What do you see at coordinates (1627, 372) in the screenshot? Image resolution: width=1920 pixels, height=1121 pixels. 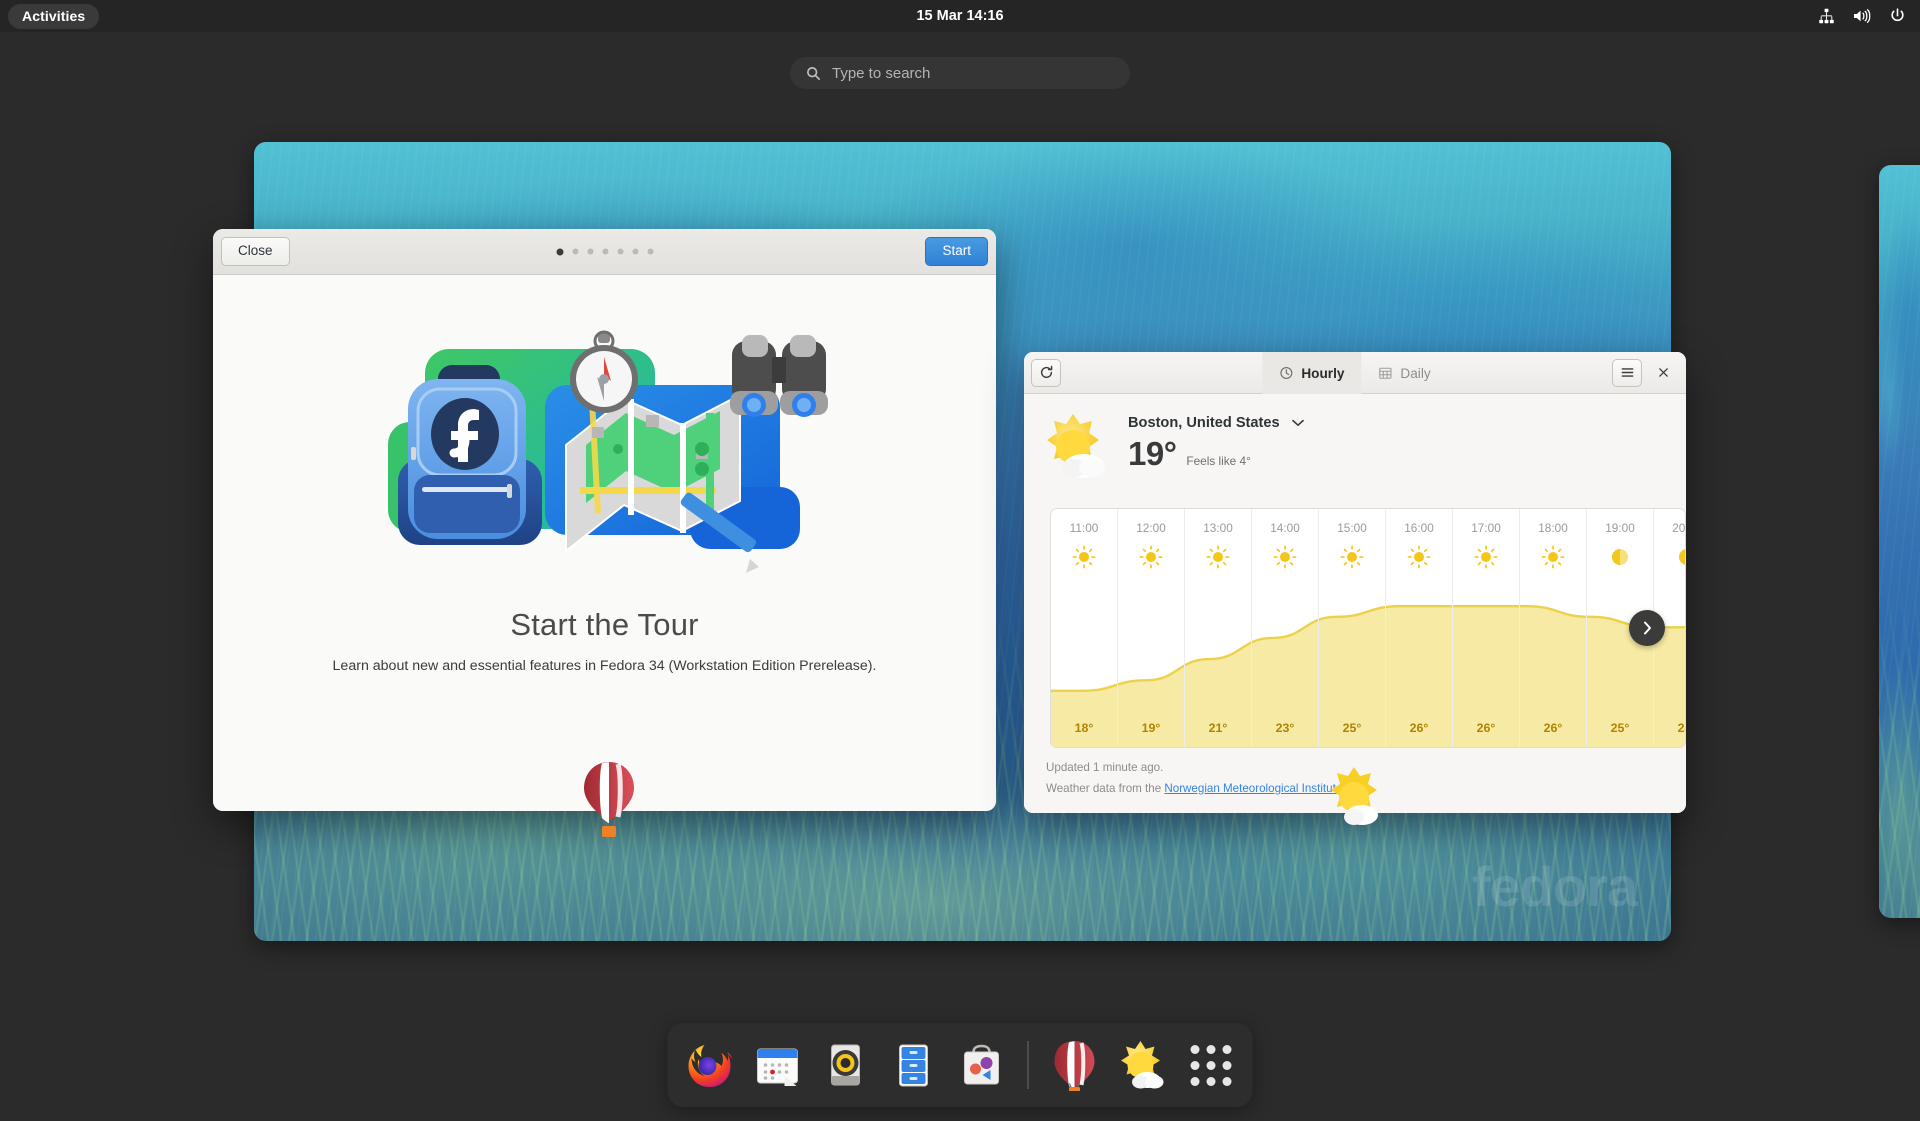 I see `hamburger-menu-icon` at bounding box center [1627, 372].